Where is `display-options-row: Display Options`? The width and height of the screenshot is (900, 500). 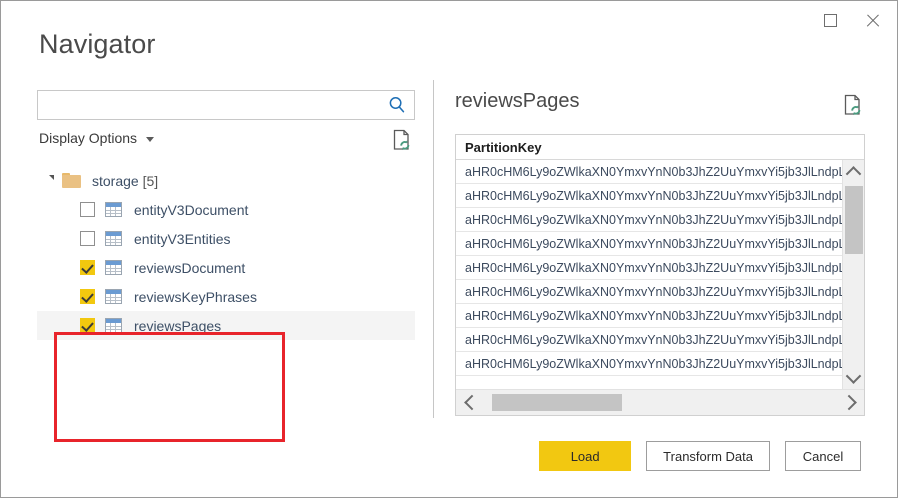
display-options-row: Display Options is located at coordinates (226, 141).